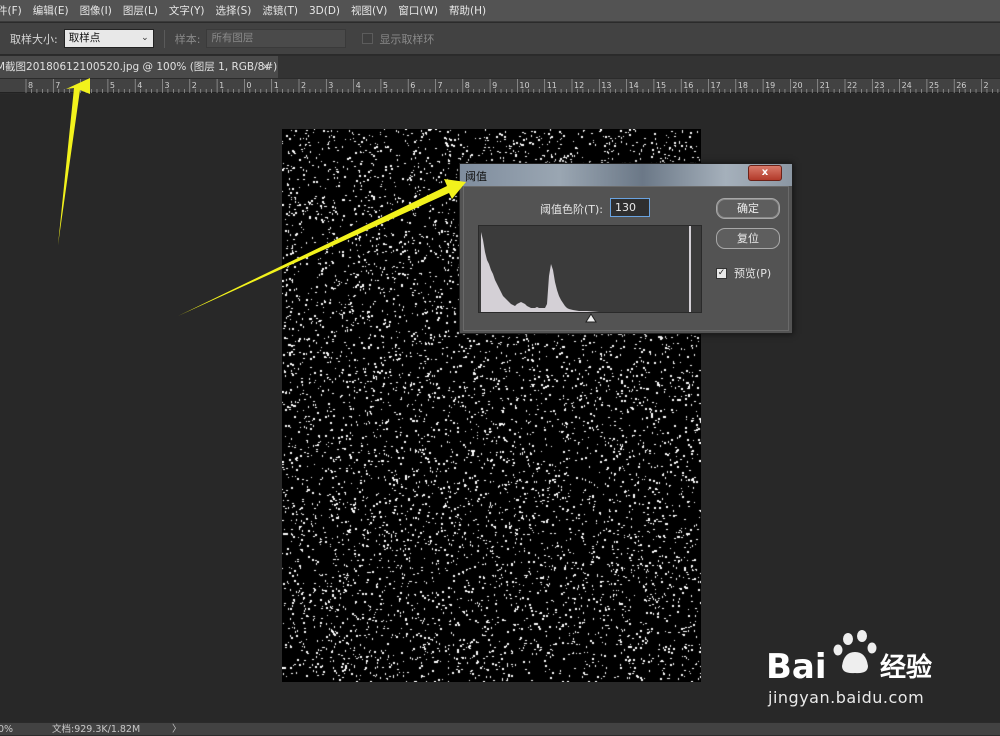  What do you see at coordinates (145, 38) in the screenshot?
I see `chevron-down-icon: ⌄` at bounding box center [145, 38].